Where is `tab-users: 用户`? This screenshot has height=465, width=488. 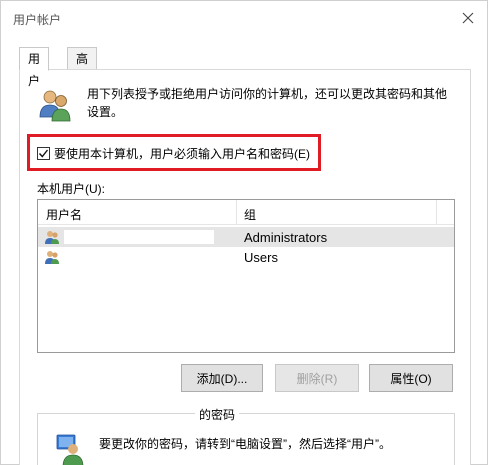 tab-users: 用户 is located at coordinates (34, 67).